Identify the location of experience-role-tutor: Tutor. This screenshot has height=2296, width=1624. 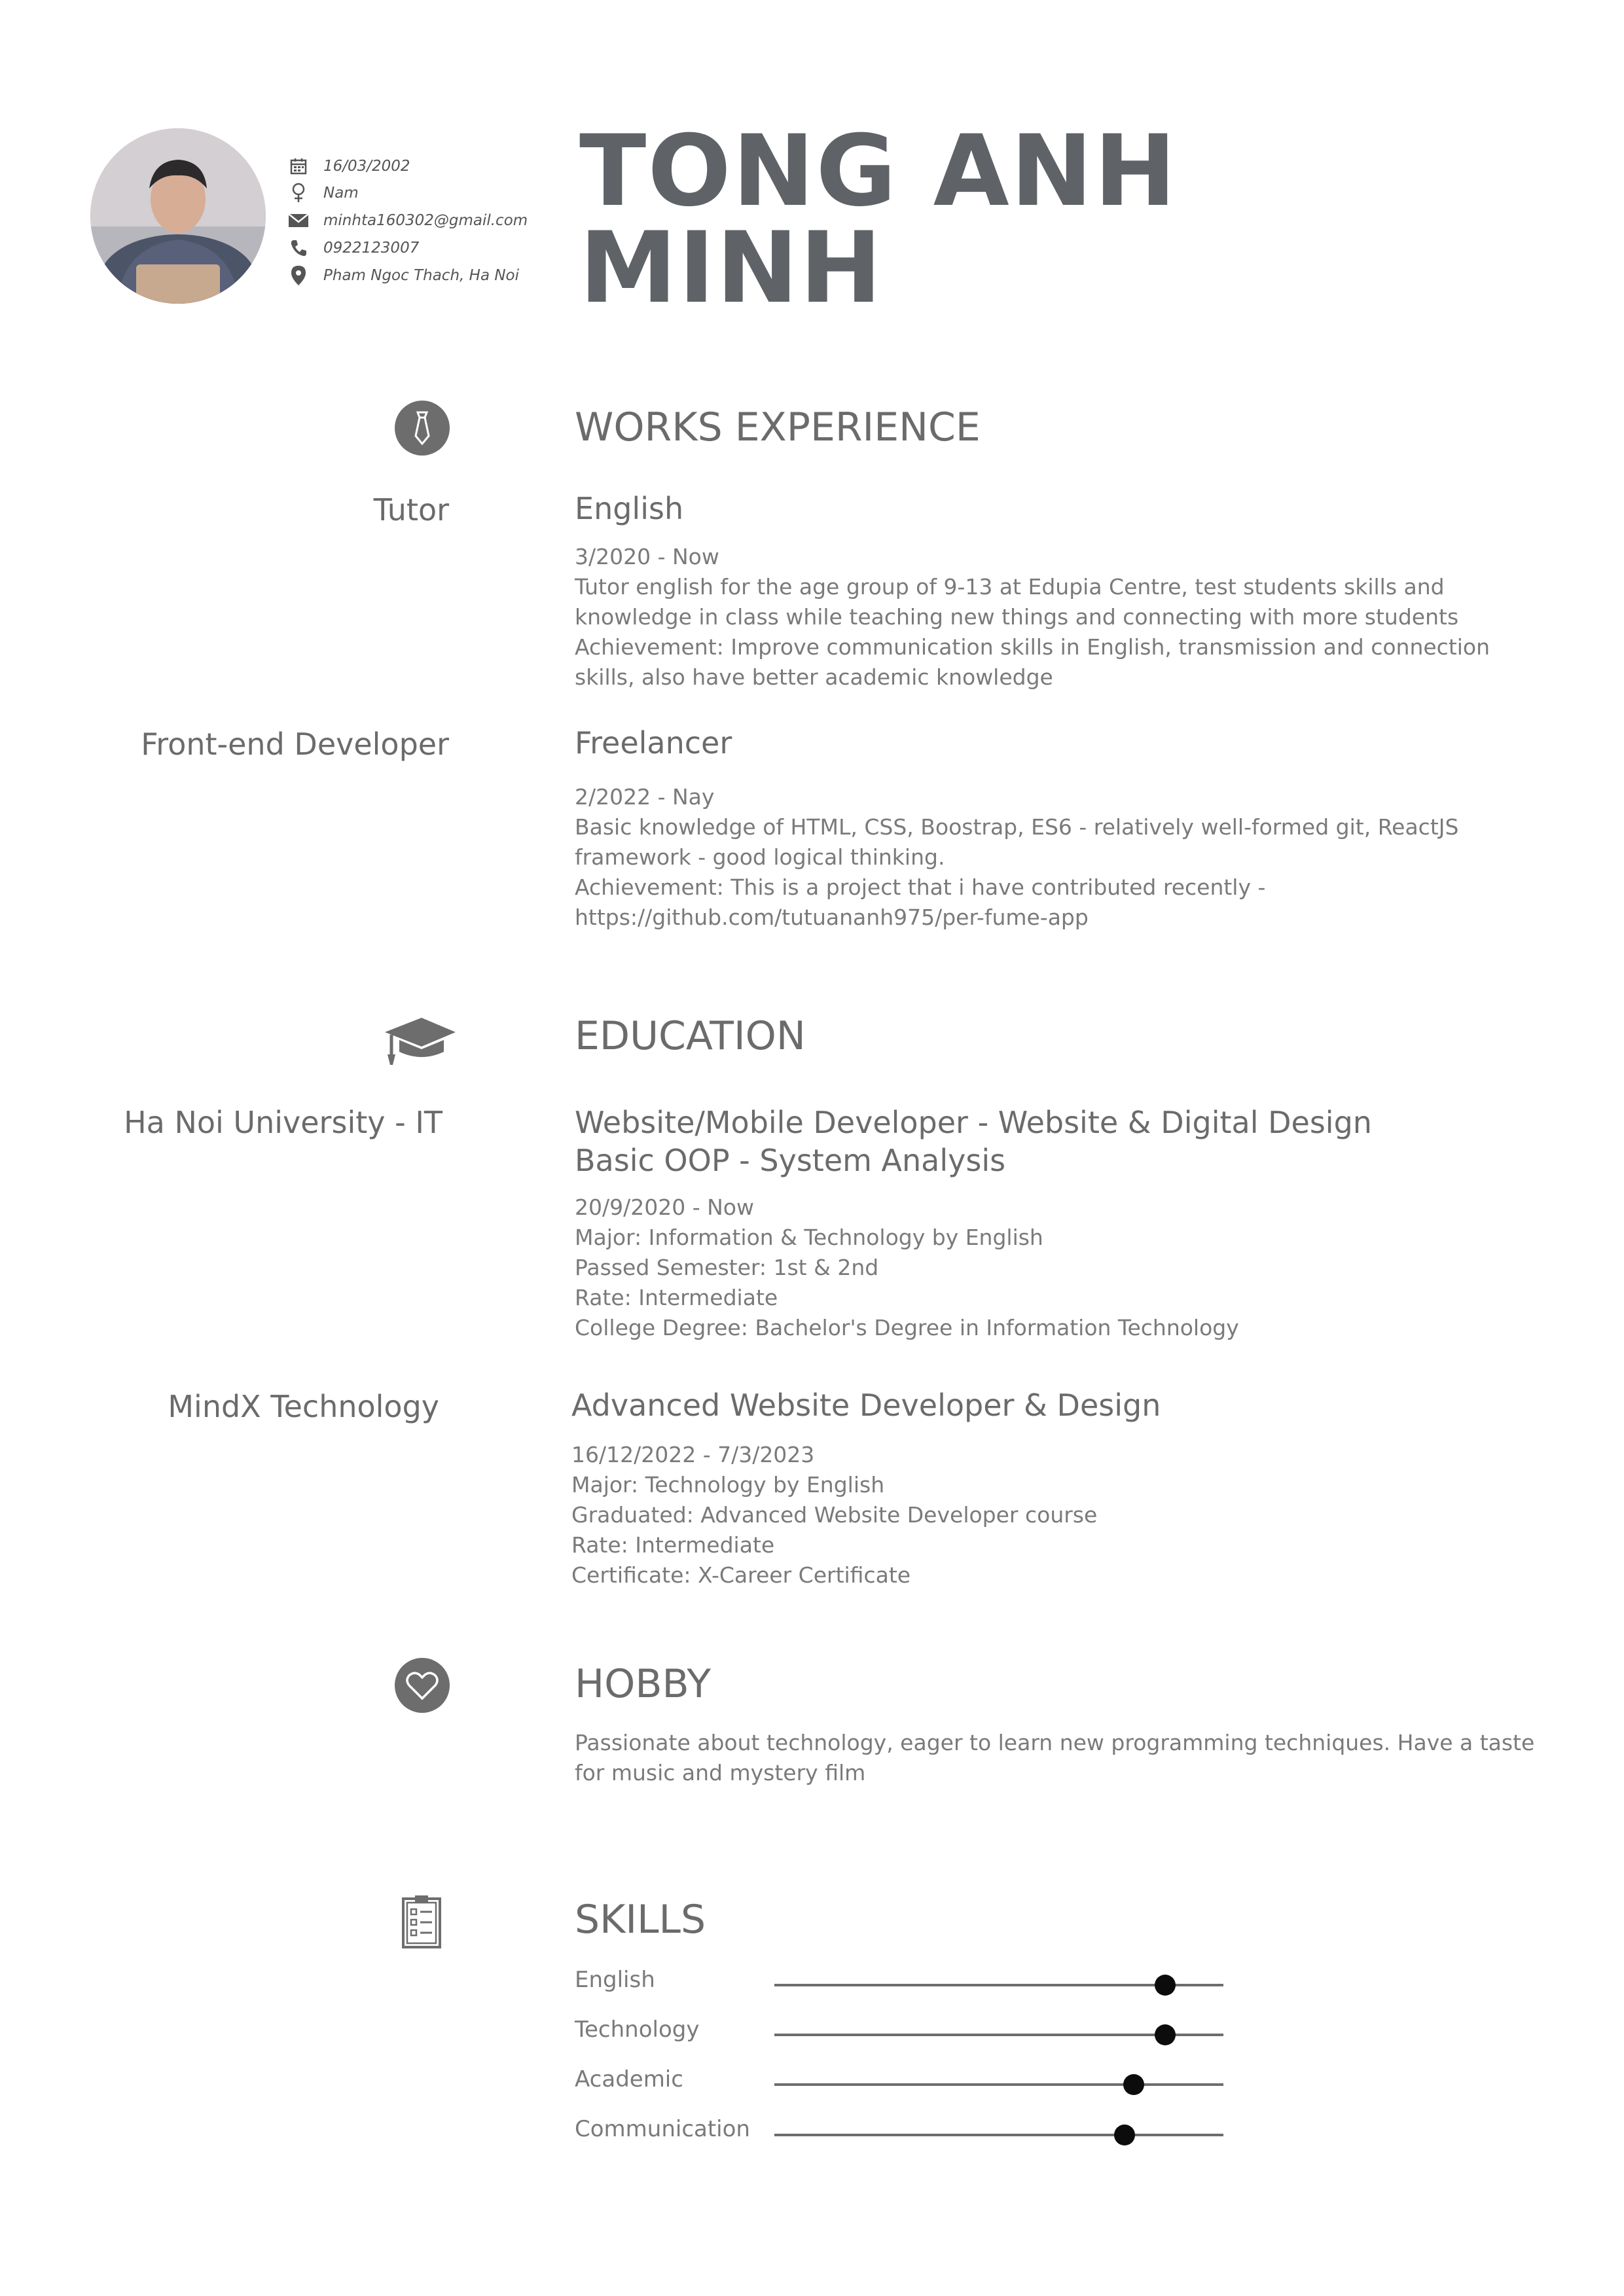
(411, 510).